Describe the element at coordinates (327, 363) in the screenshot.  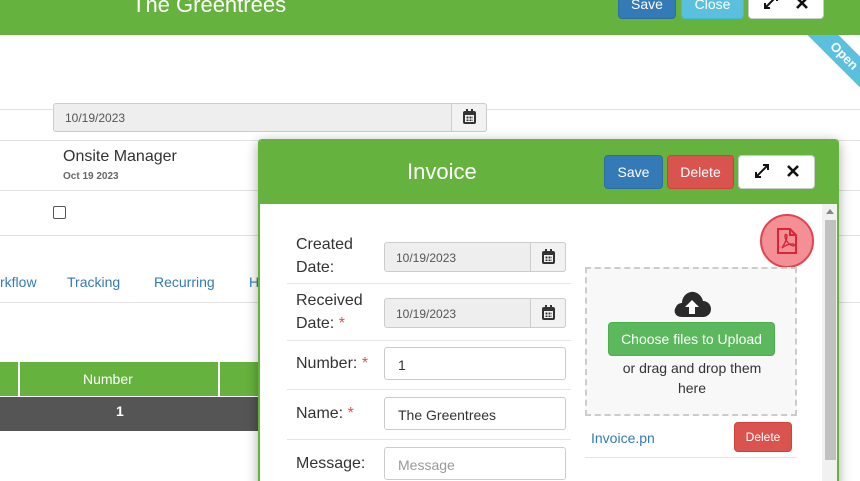
I see `number-label-text: Number:` at that location.